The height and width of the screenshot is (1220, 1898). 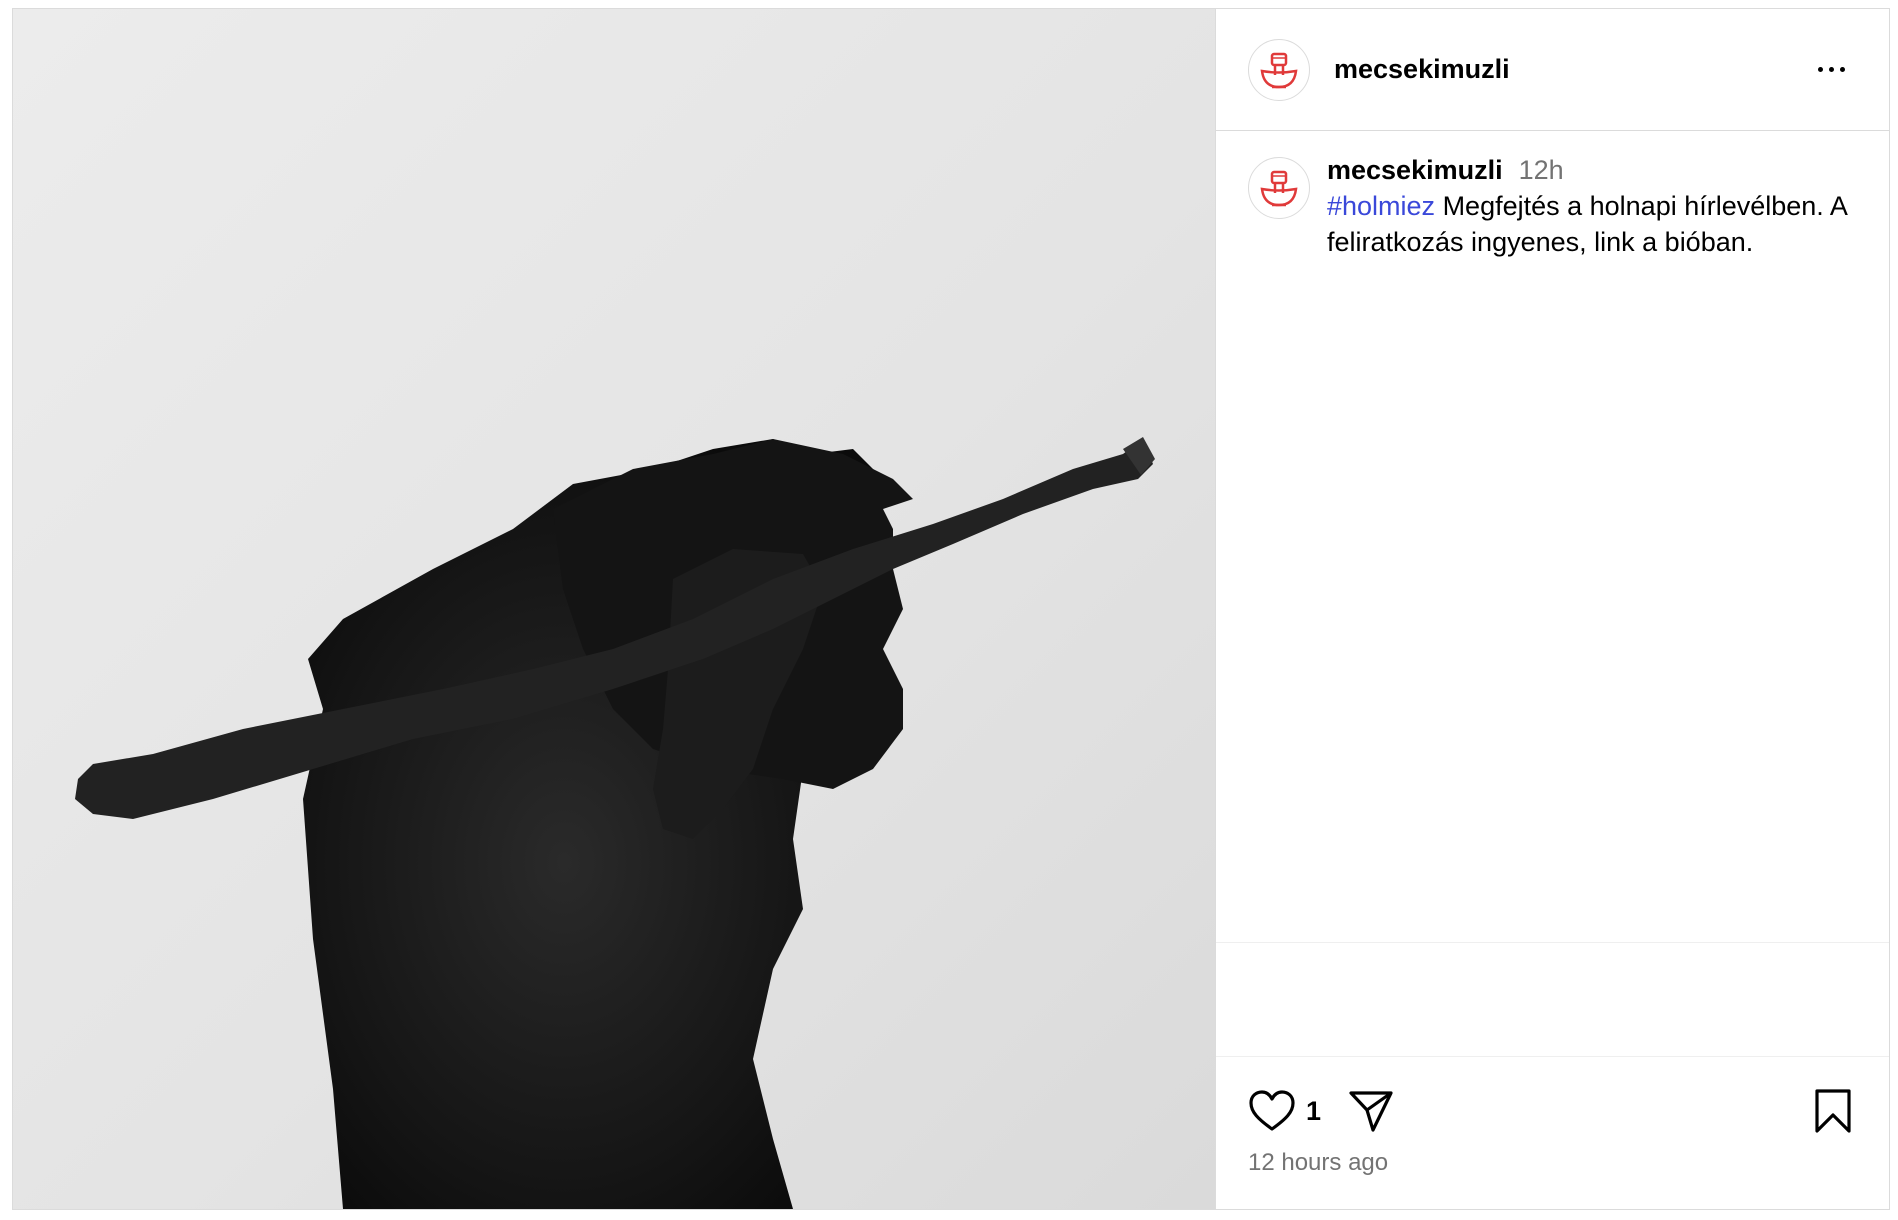 I want to click on more-options-button, so click(x=1831, y=70).